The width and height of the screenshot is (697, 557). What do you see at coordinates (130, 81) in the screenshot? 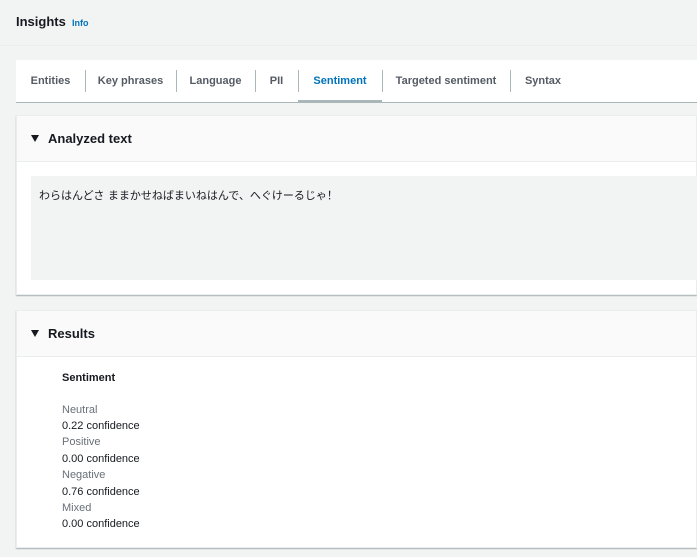
I see `tab-key-phrases: Key phrases` at bounding box center [130, 81].